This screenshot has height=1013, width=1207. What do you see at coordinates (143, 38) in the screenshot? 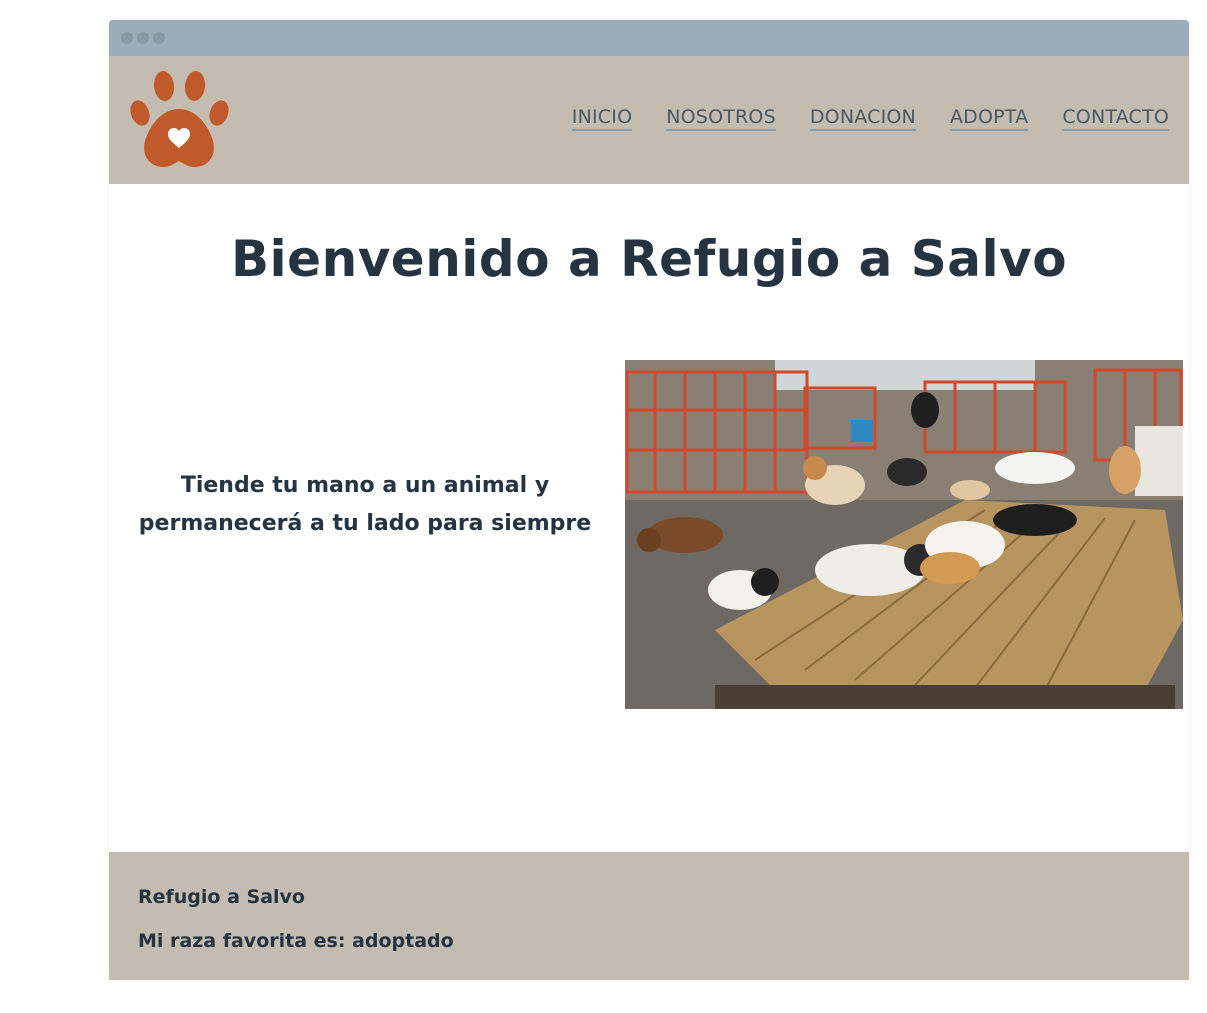
I see `window-minimize-dot` at bounding box center [143, 38].